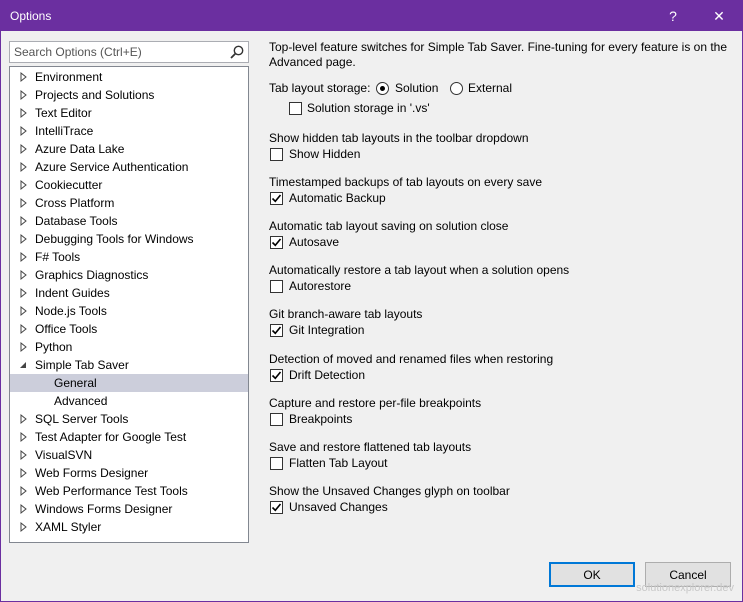 Image resolution: width=743 pixels, height=602 pixels. What do you see at coordinates (112, 167) in the screenshot?
I see `tree-item-label: Azure Service Authentication` at bounding box center [112, 167].